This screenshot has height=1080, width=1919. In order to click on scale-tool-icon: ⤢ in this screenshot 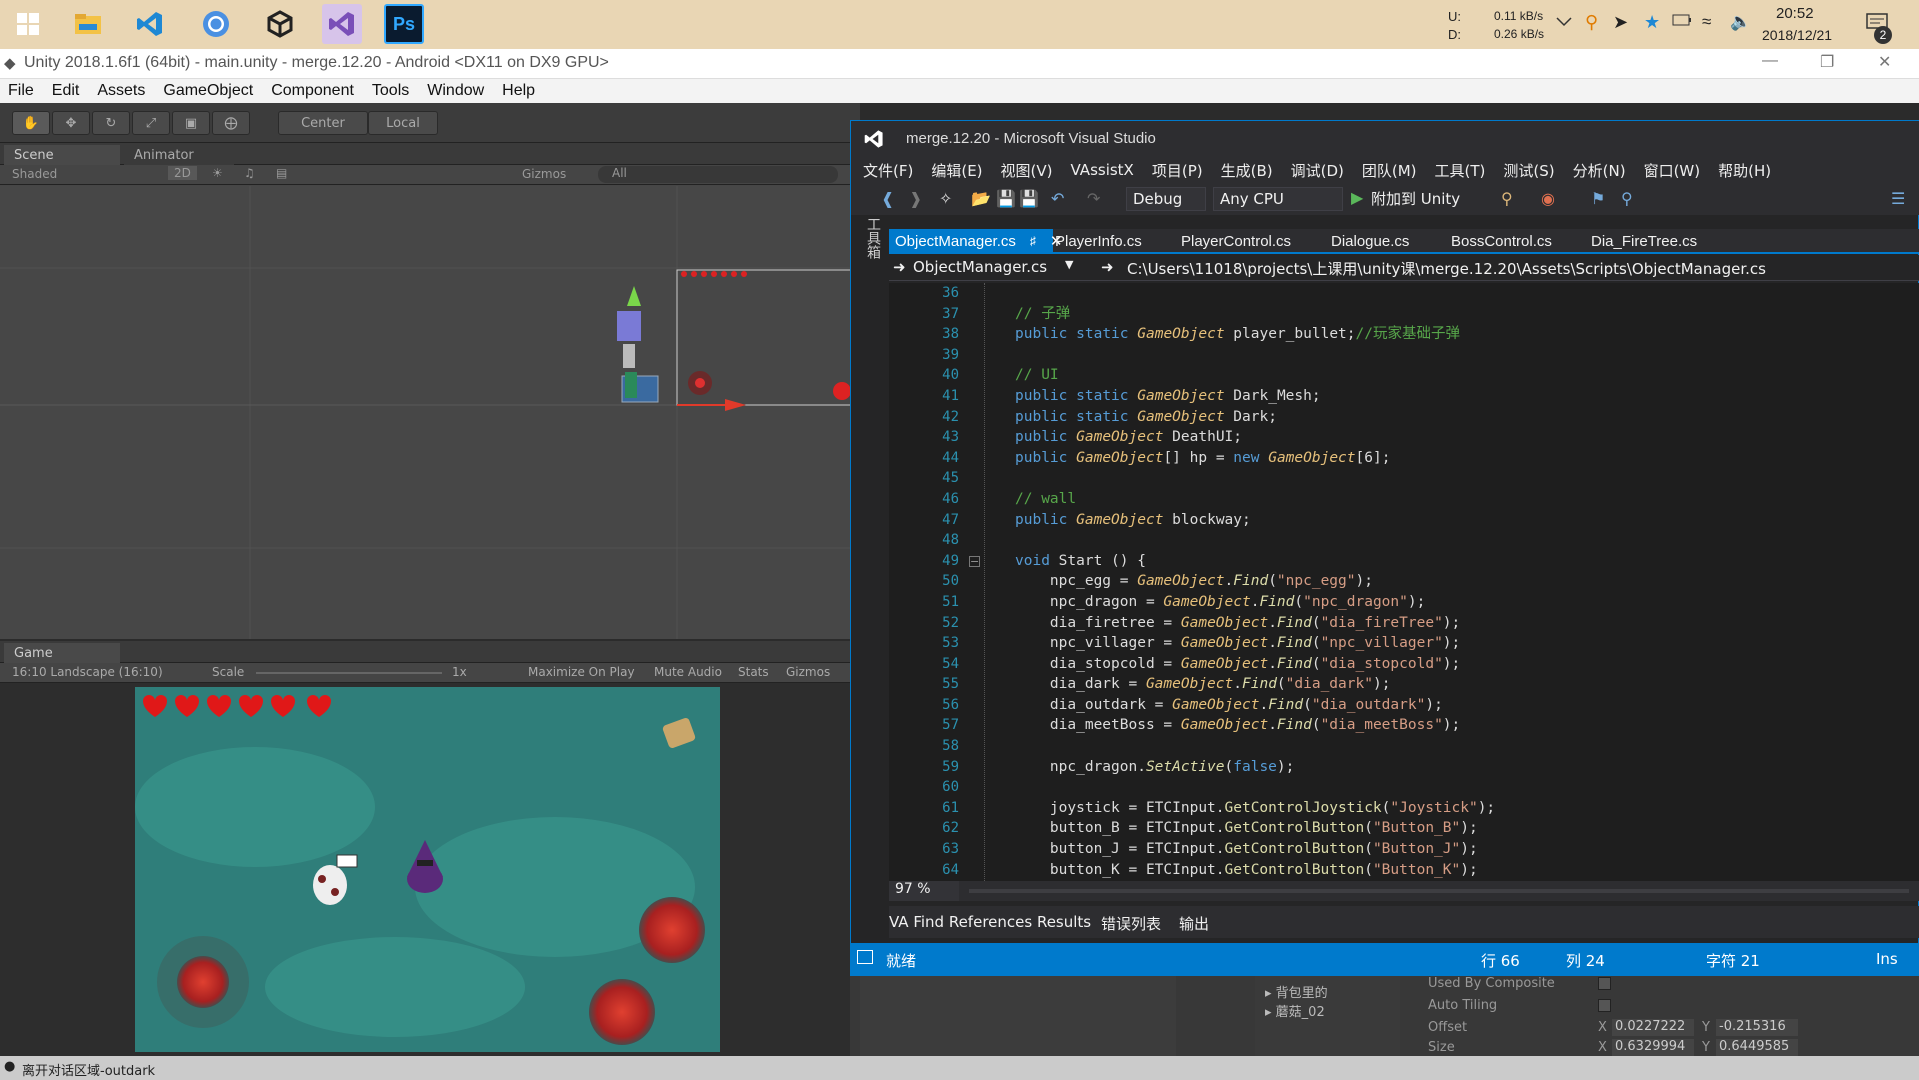, I will do `click(151, 123)`.